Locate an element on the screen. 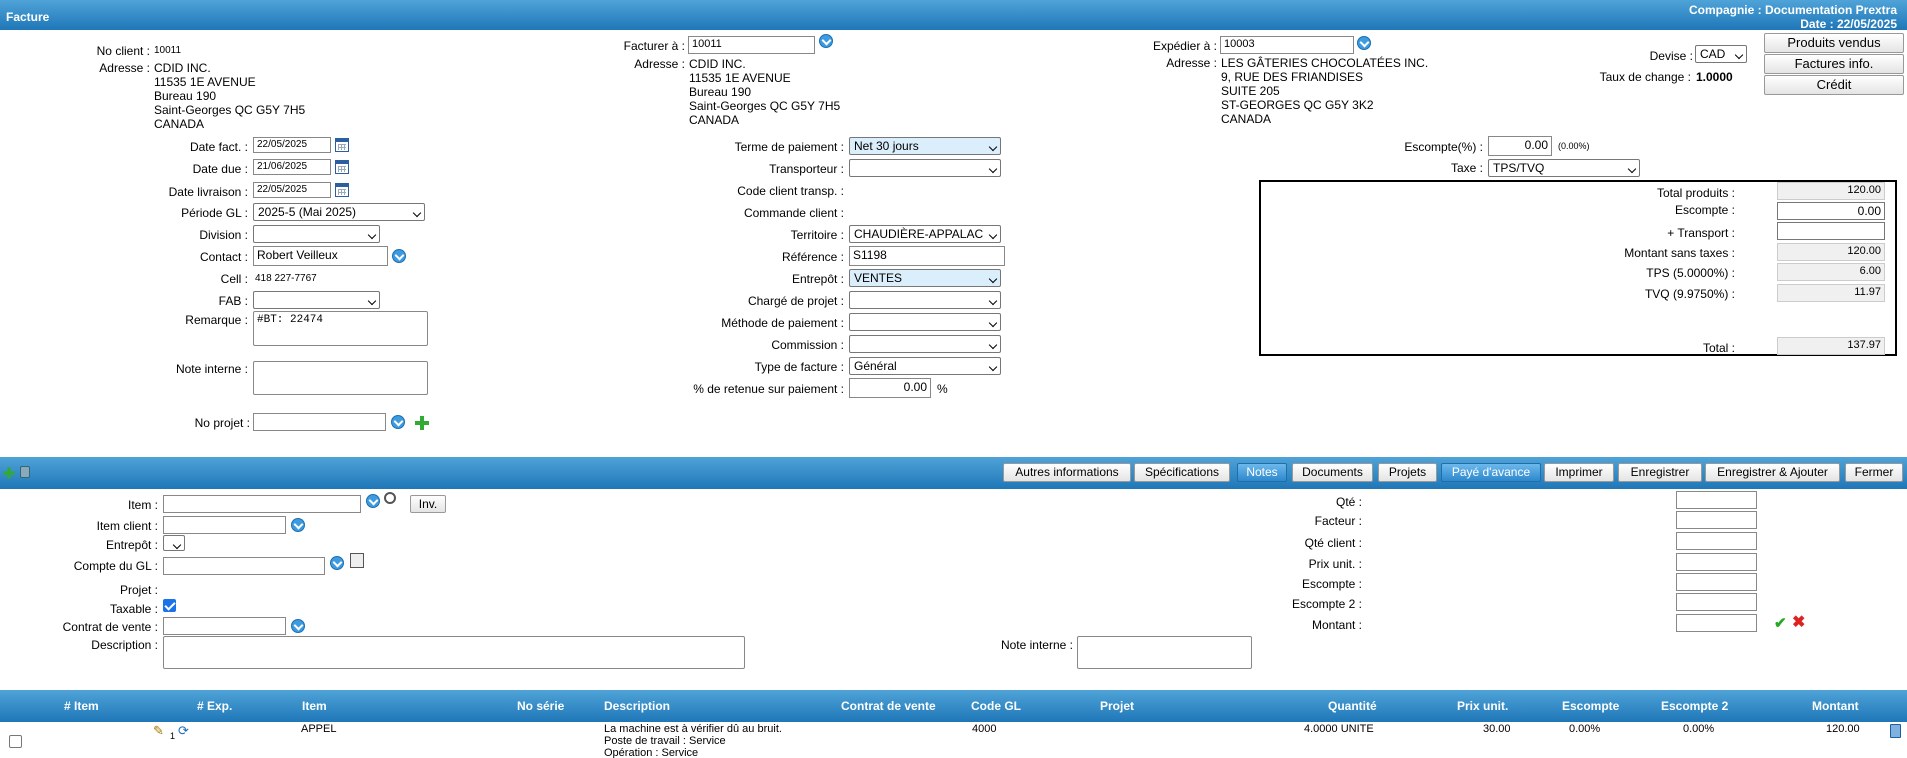  date-fact-input: 22/05/2025 is located at coordinates (292, 145).